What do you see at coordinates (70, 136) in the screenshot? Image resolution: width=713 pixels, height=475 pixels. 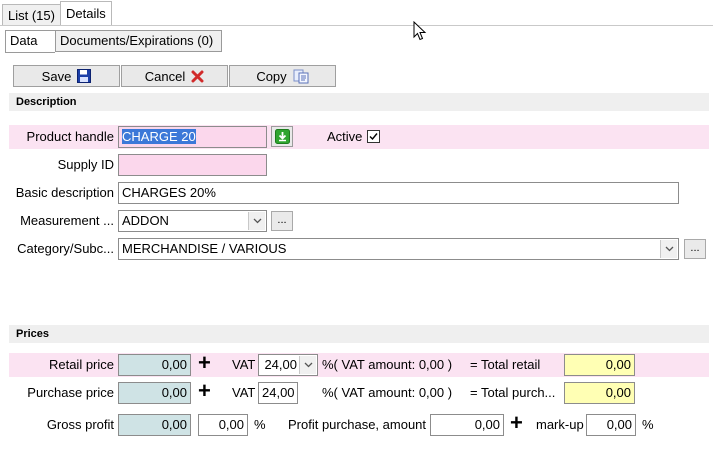 I see `product-handle-label: Product handle` at bounding box center [70, 136].